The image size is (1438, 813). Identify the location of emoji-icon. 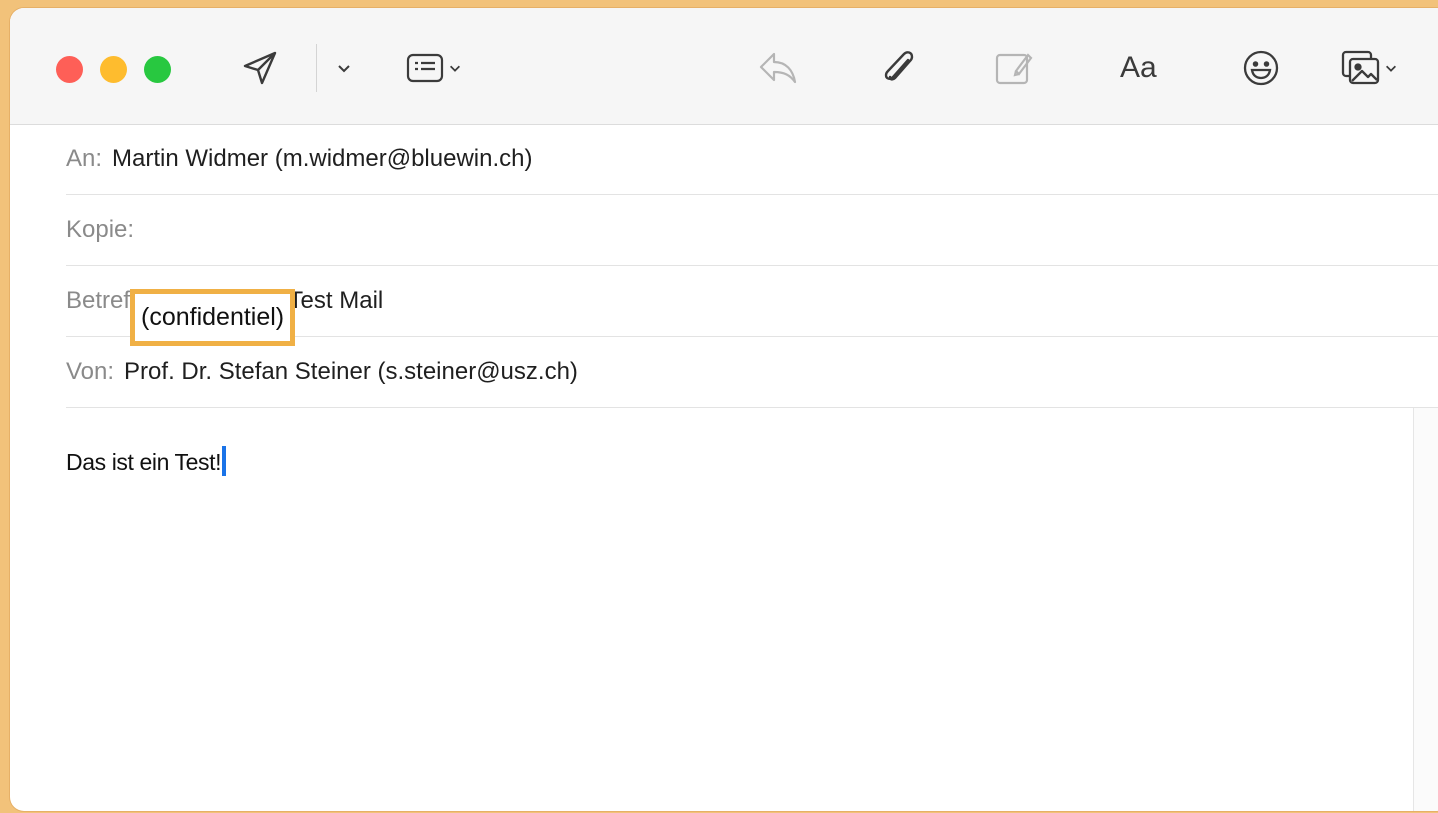
(1261, 68).